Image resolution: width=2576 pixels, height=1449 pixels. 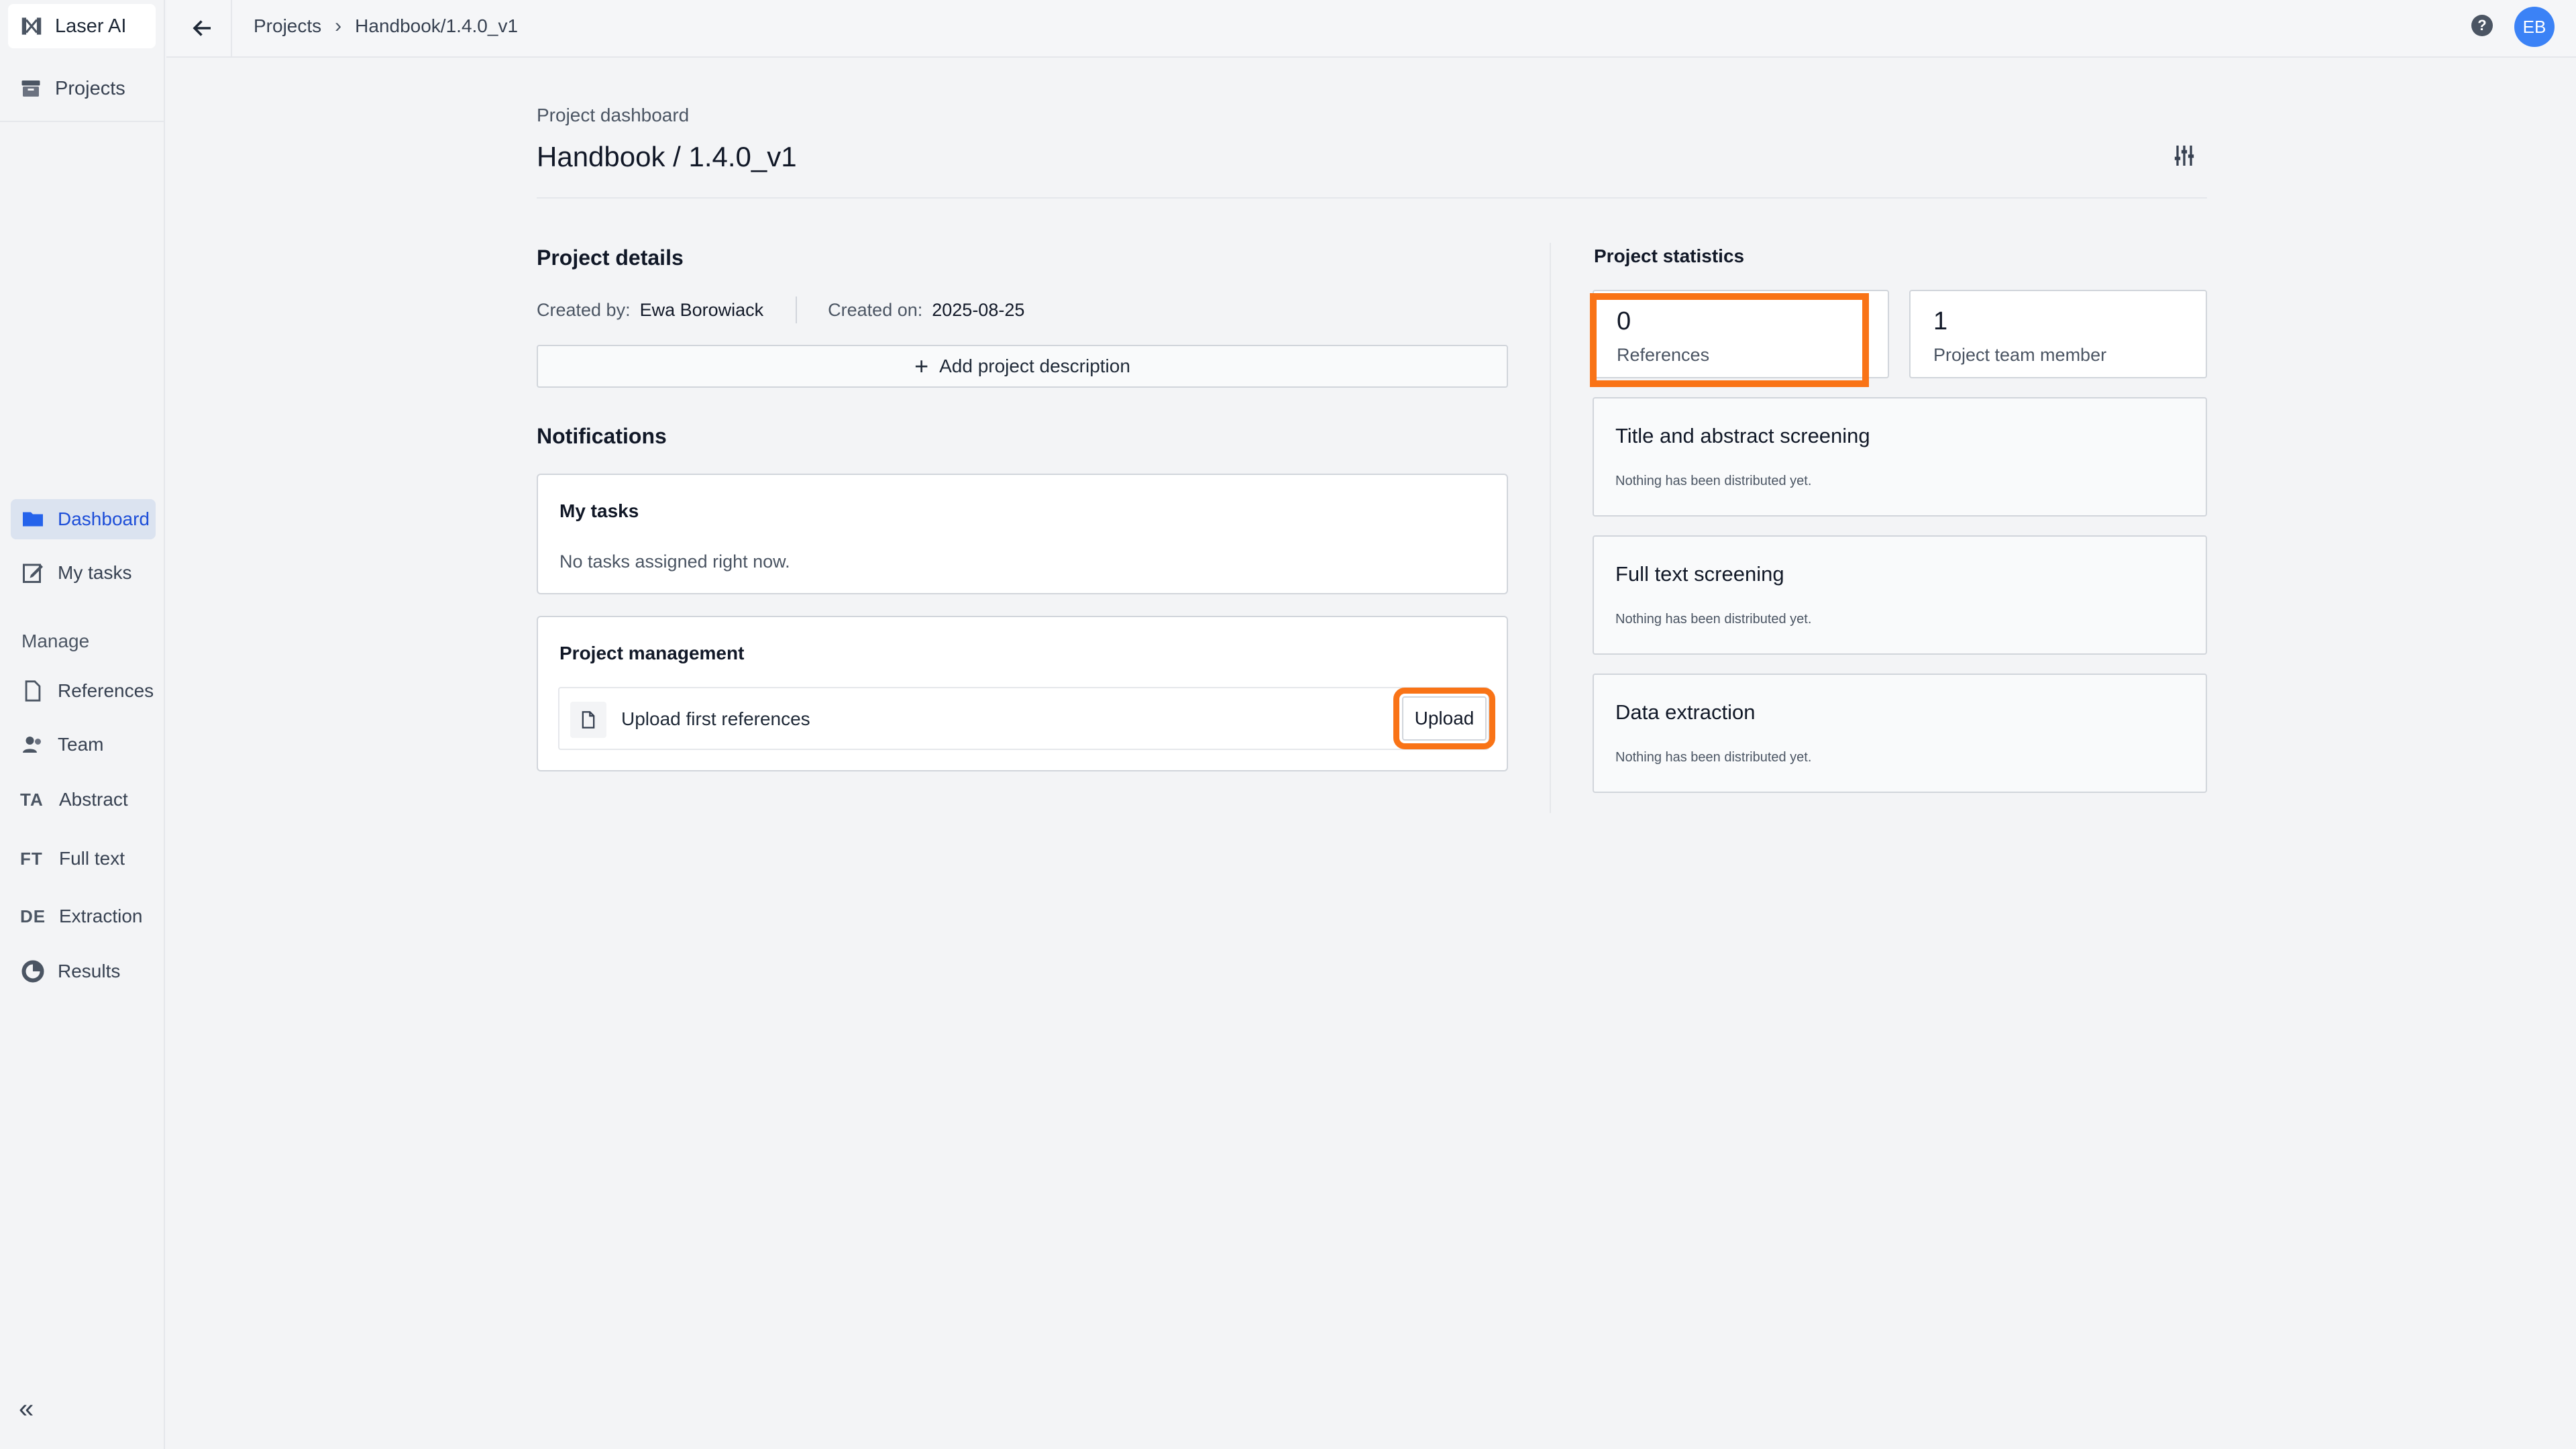 I want to click on brand-logo-link: Laser AI, so click(x=82, y=26).